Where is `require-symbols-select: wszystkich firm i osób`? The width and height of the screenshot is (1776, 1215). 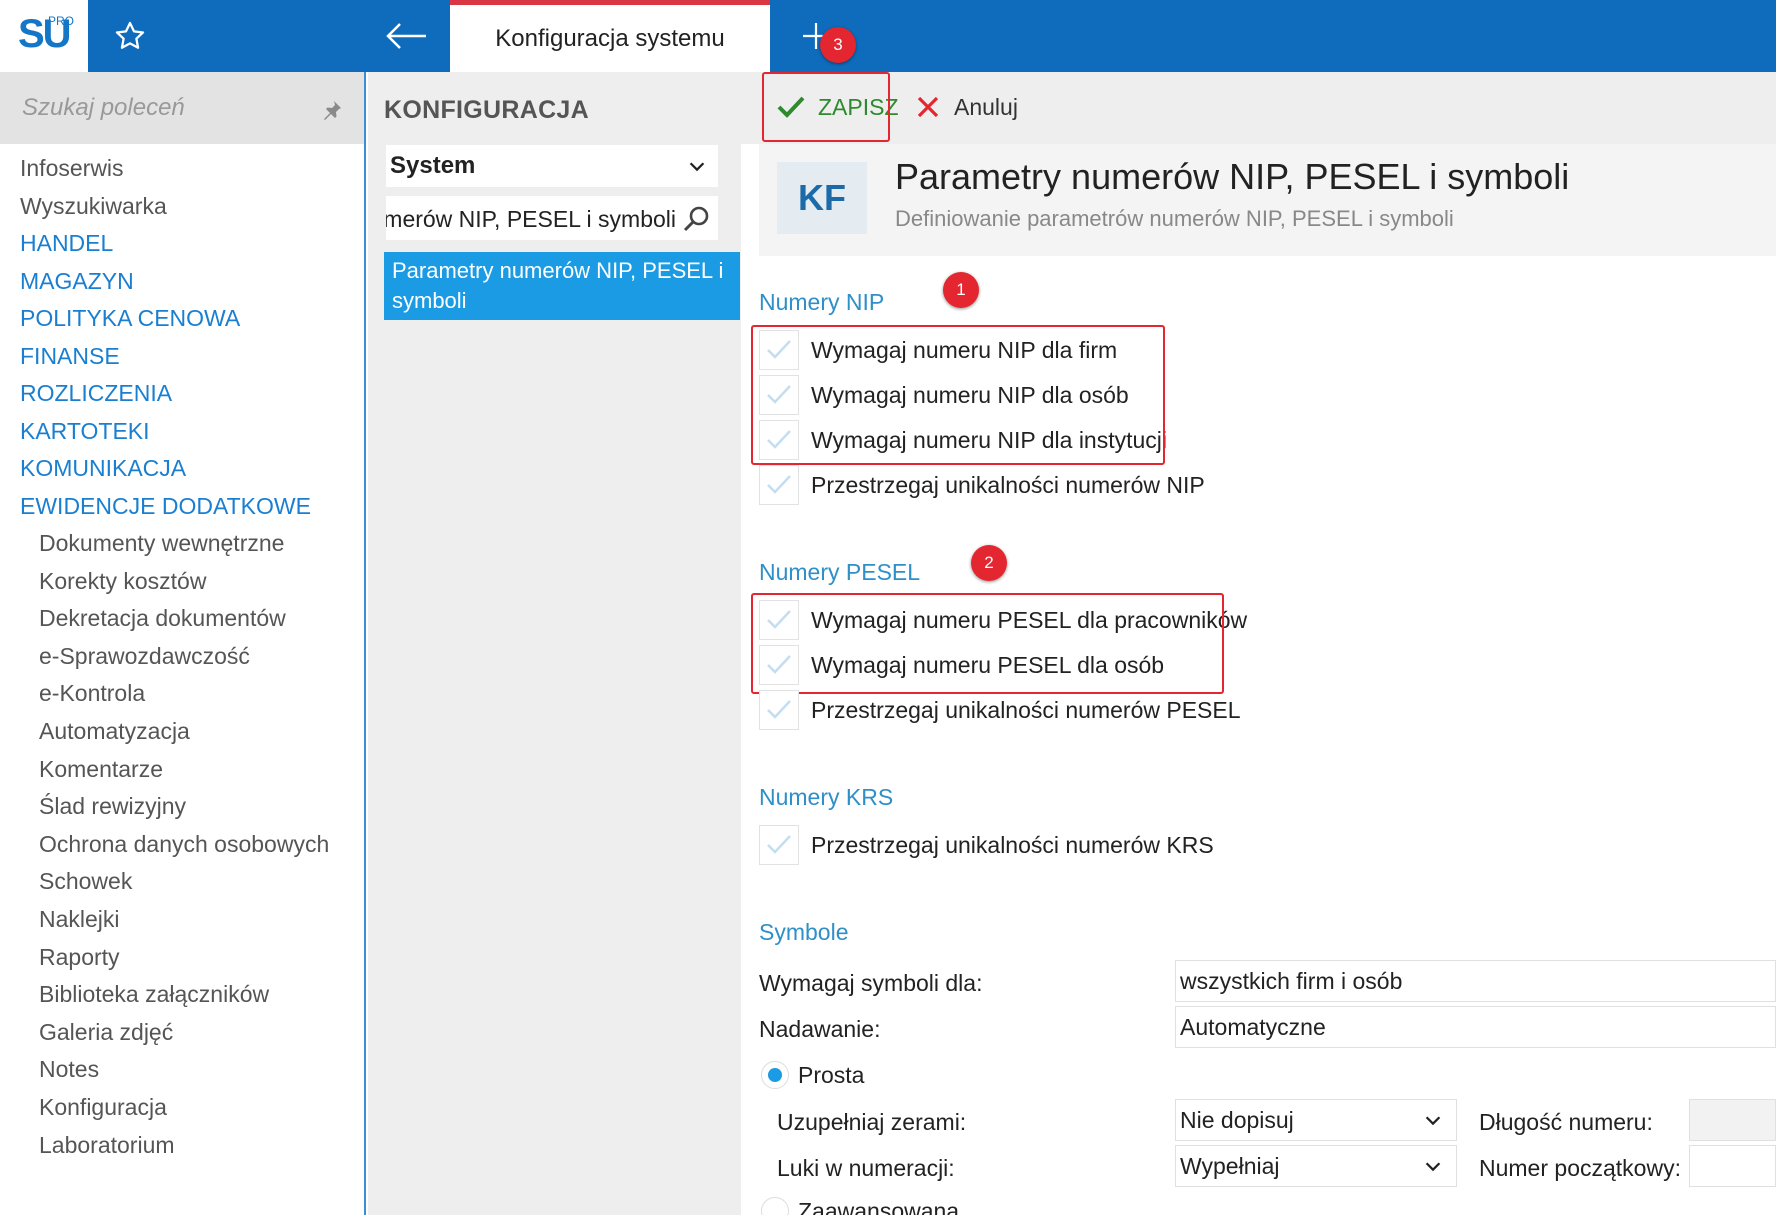 require-symbols-select: wszystkich firm i osób is located at coordinates (1475, 981).